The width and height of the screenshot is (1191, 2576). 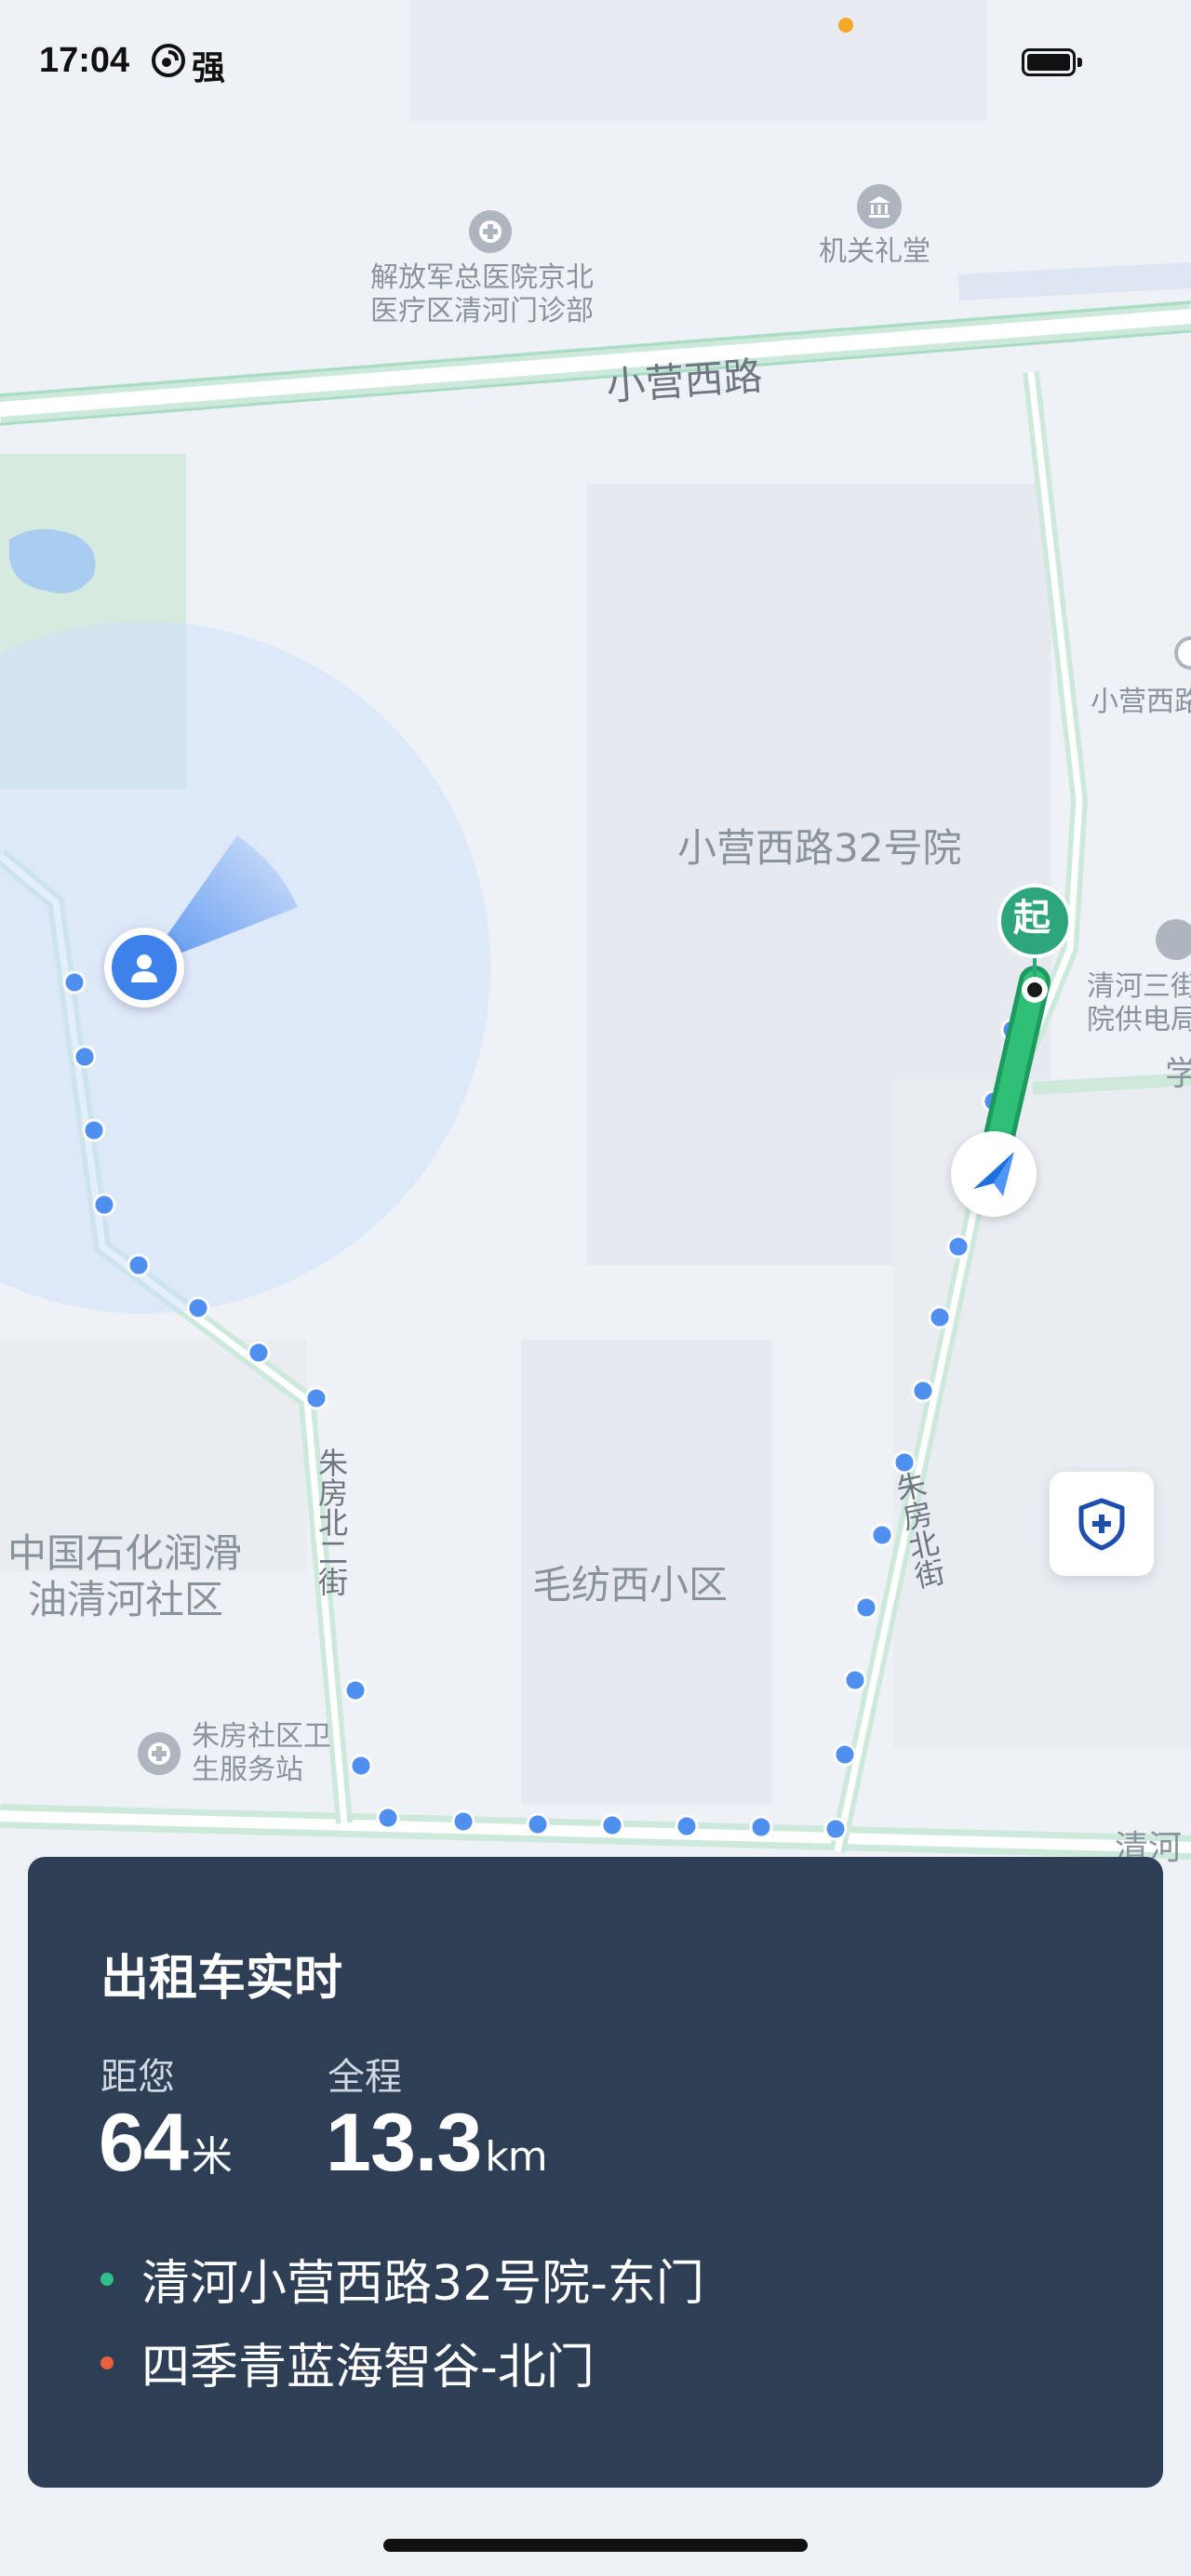 I want to click on card-title: 出租车实时, so click(x=221, y=1979).